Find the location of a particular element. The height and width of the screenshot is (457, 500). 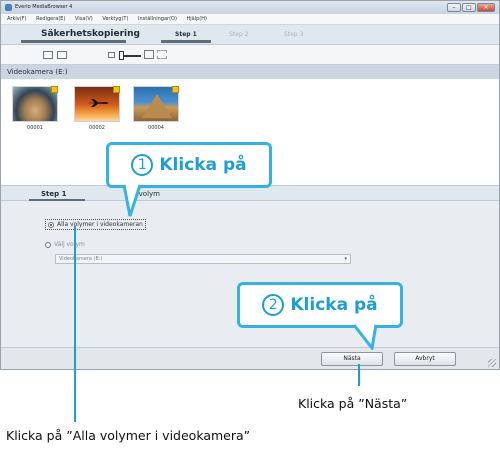

maximize-button: □ is located at coordinates (469, 7).